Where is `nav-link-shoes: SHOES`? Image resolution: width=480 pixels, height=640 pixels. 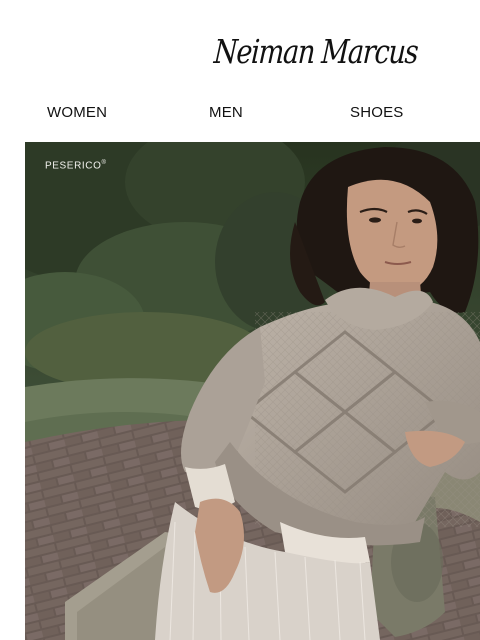
nav-link-shoes: SHOES is located at coordinates (377, 112).